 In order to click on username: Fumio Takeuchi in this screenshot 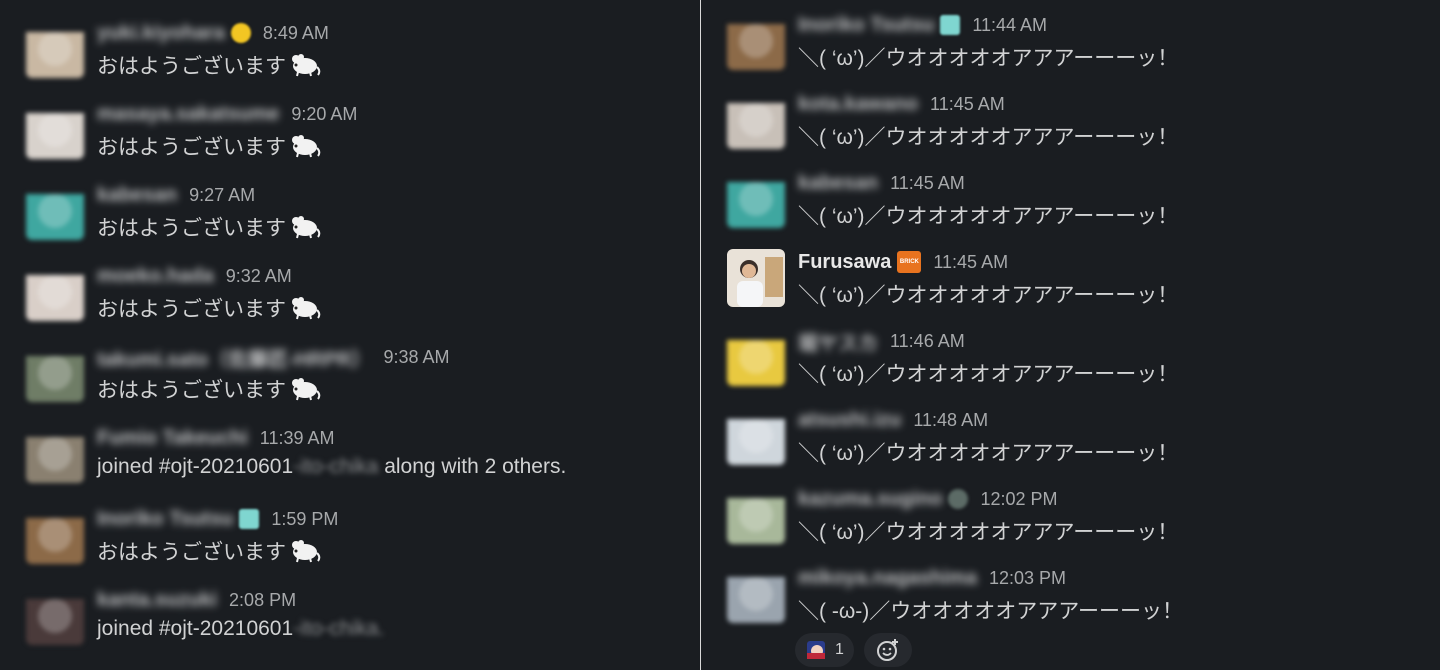, I will do `click(172, 438)`.